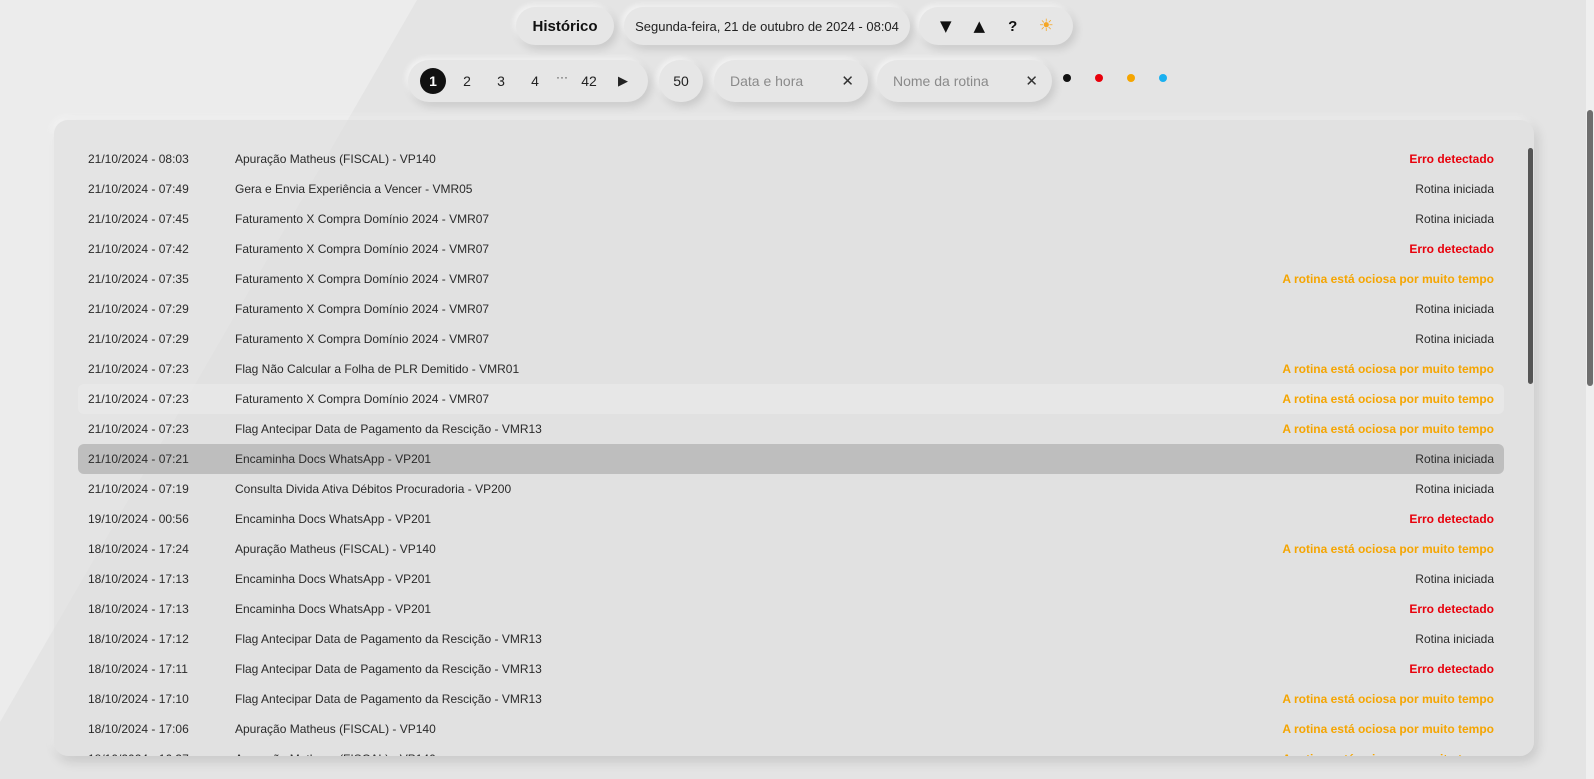  I want to click on filter-dot-red, so click(1099, 78).